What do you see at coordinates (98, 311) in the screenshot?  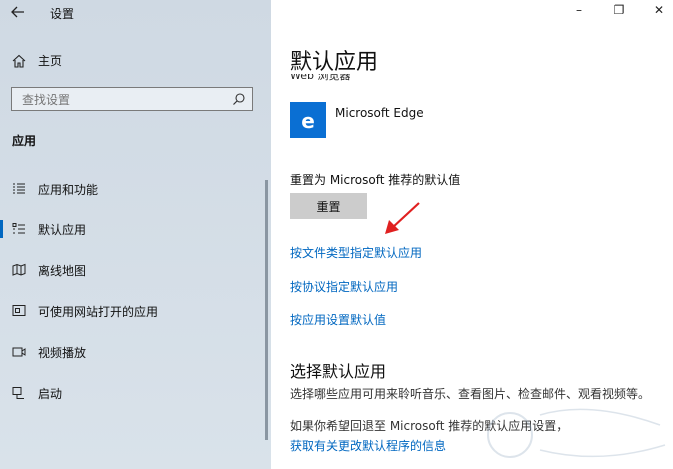 I see `sidebar-item-label: 可使用网站打开的应用` at bounding box center [98, 311].